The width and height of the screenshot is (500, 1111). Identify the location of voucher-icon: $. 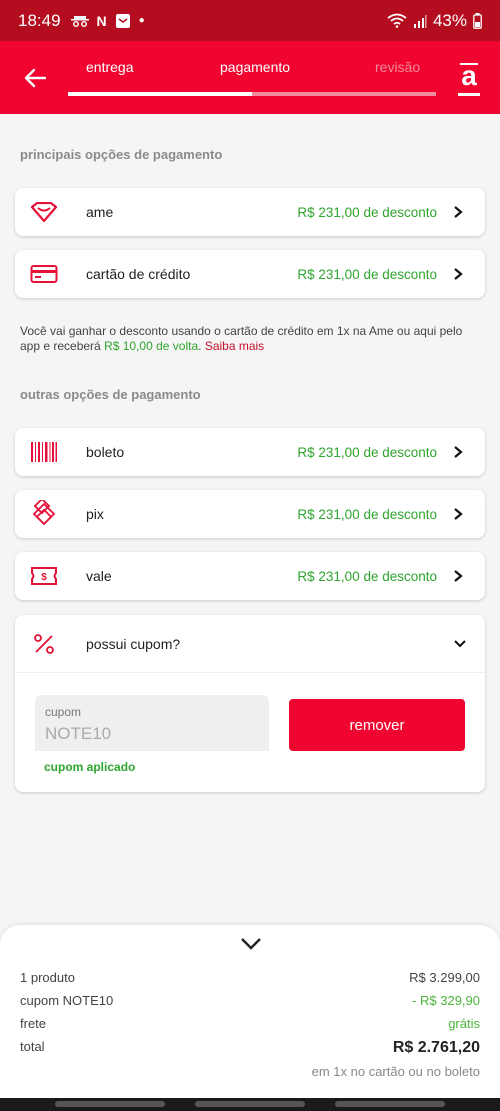
(44, 576).